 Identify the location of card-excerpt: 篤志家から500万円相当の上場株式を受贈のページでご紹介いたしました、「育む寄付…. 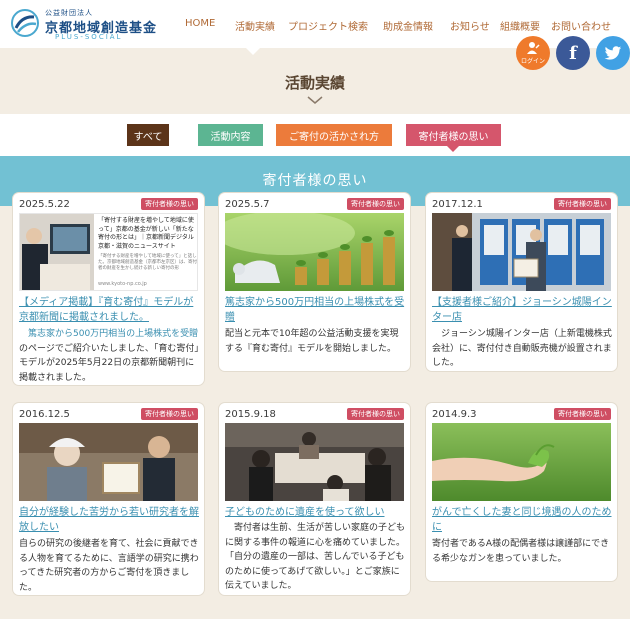
(110, 356).